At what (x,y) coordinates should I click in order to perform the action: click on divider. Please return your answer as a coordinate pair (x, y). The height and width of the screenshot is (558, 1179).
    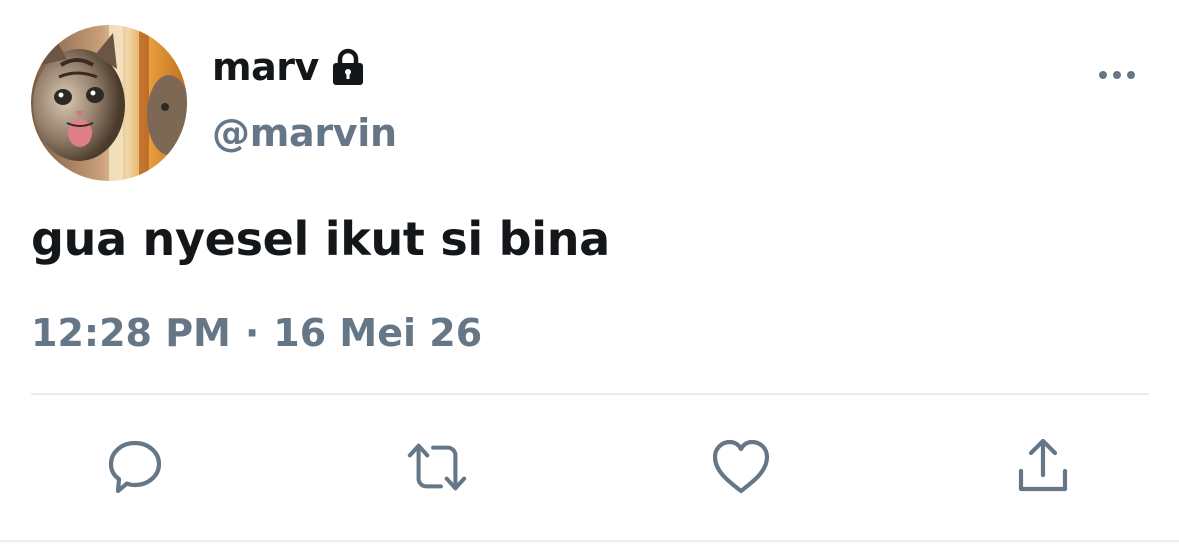
    Looking at the image, I should click on (590, 394).